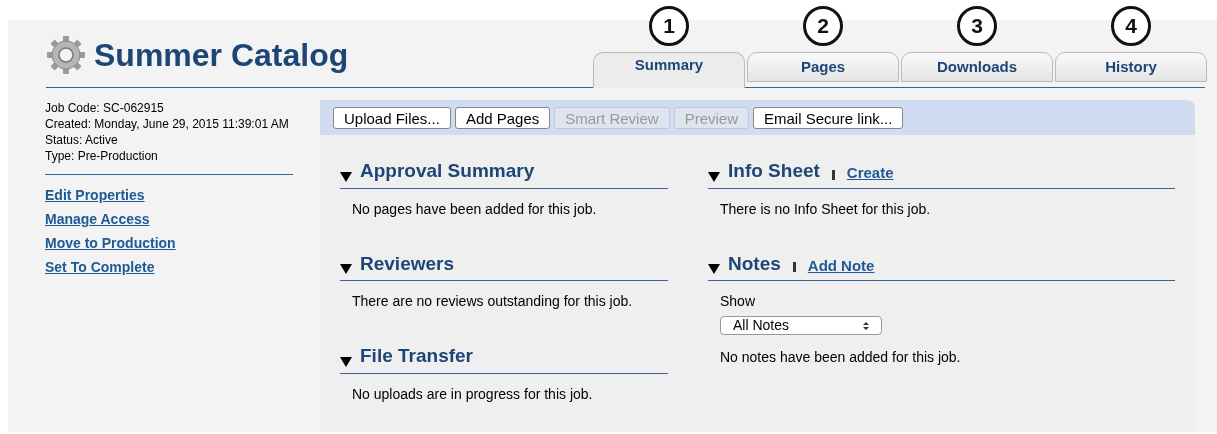 Image resolution: width=1217 pixels, height=434 pixels. I want to click on section-message: No uploads are in progress for this job., so click(473, 394).